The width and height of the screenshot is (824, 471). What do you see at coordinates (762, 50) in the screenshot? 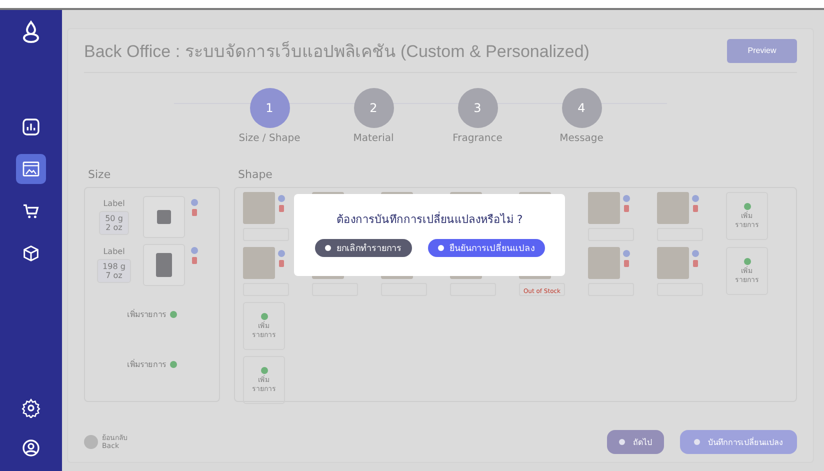
I see `preview-button: Preview` at bounding box center [762, 50].